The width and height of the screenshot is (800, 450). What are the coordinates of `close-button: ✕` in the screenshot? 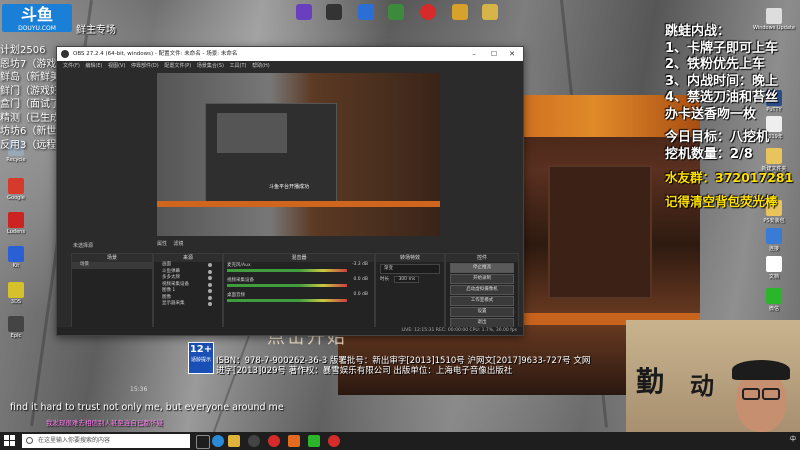 It's located at (512, 54).